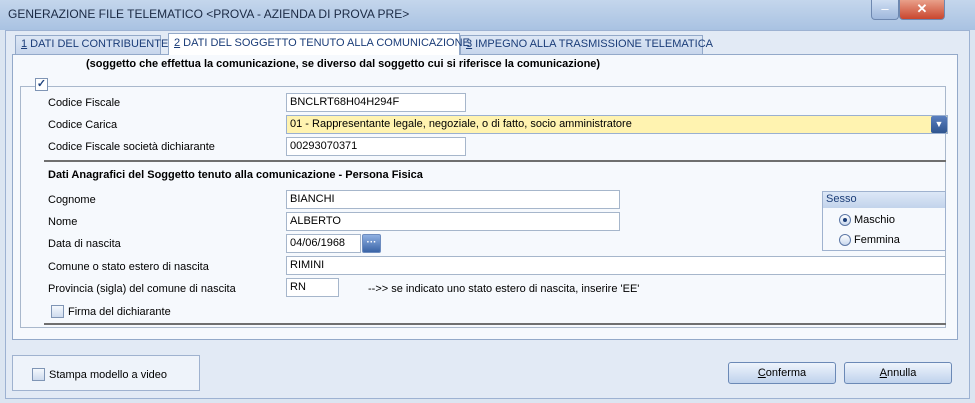 This screenshot has width=975, height=403. I want to click on codice-fiscale-label: Codice Fiscale, so click(84, 103).